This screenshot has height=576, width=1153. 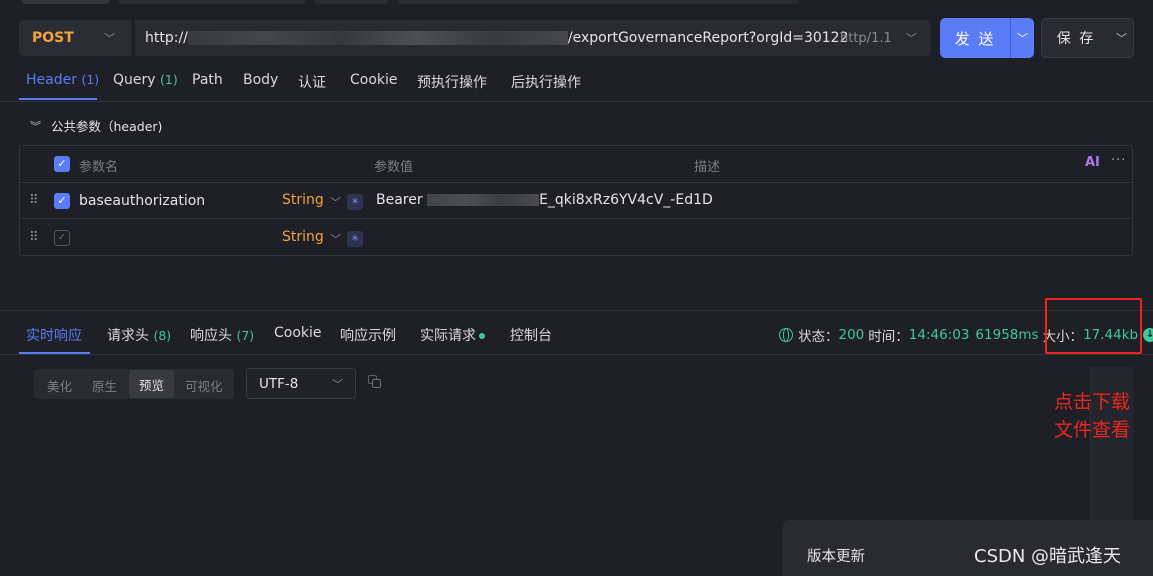 I want to click on time-label: 时间：, so click(x=888, y=337).